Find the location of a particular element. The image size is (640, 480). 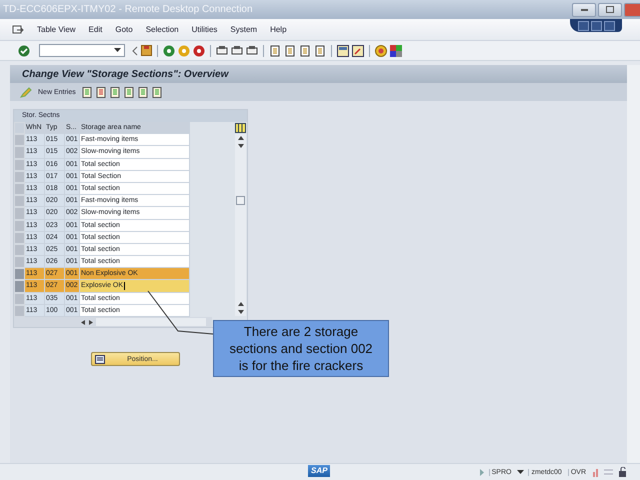

menu-item: Goto is located at coordinates (124, 29).